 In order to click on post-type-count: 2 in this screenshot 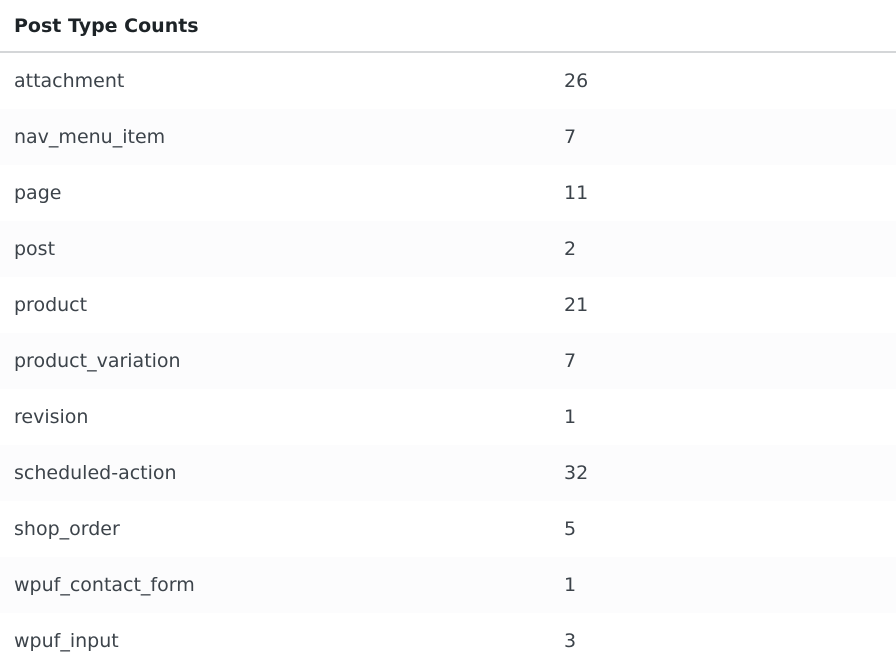, I will do `click(570, 249)`.